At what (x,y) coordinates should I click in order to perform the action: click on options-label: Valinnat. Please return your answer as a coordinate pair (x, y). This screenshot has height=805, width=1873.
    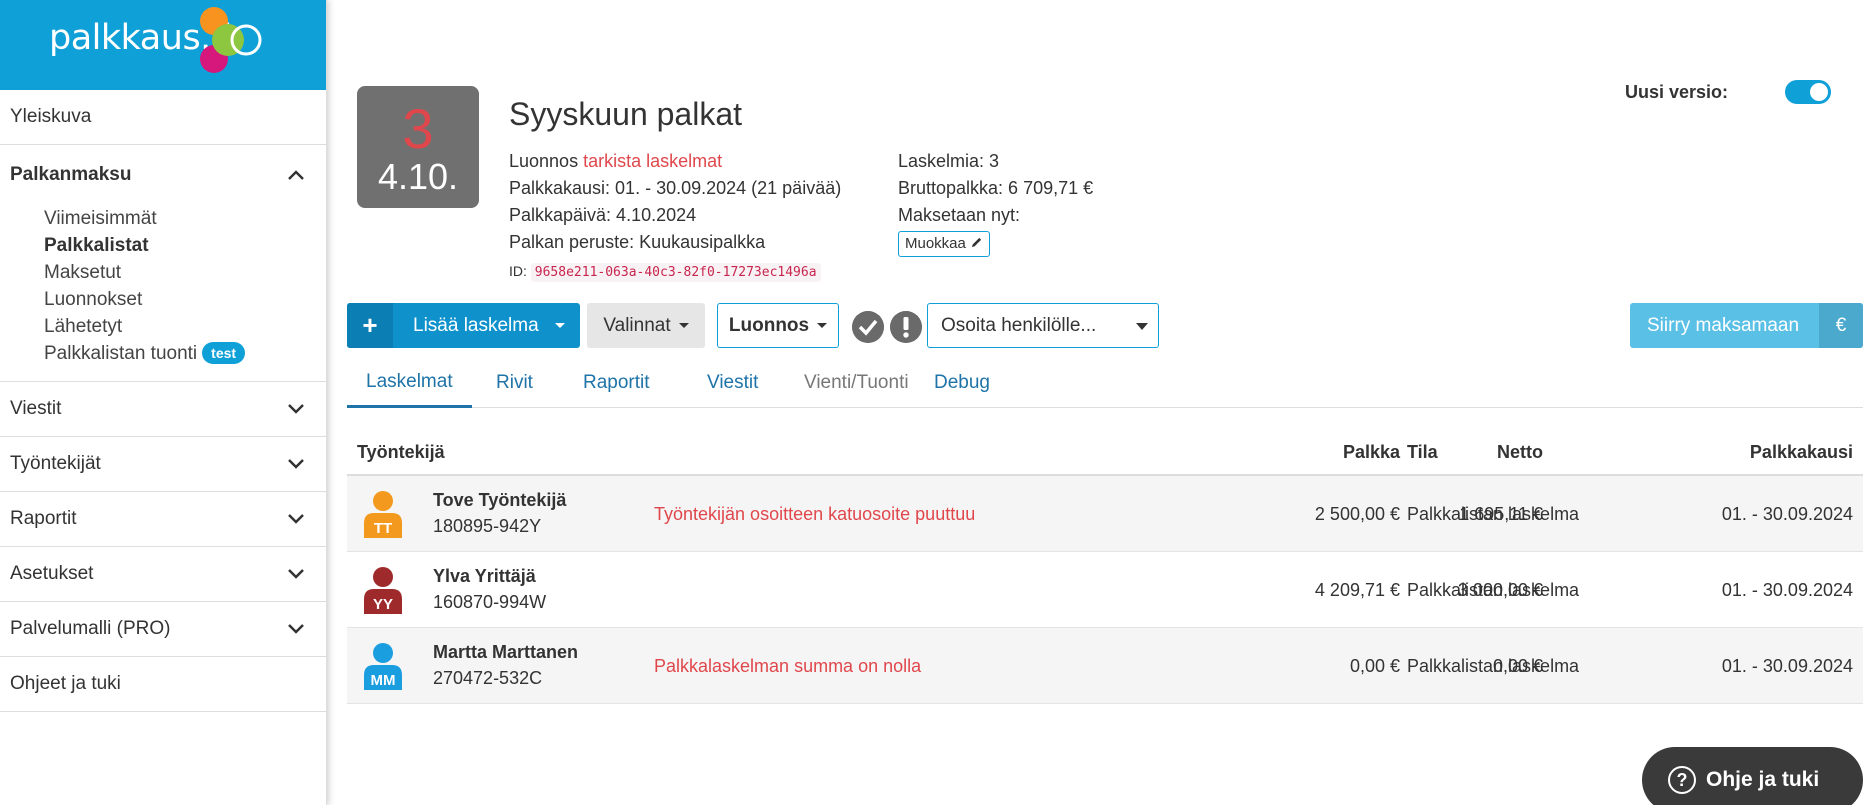
    Looking at the image, I should click on (637, 325).